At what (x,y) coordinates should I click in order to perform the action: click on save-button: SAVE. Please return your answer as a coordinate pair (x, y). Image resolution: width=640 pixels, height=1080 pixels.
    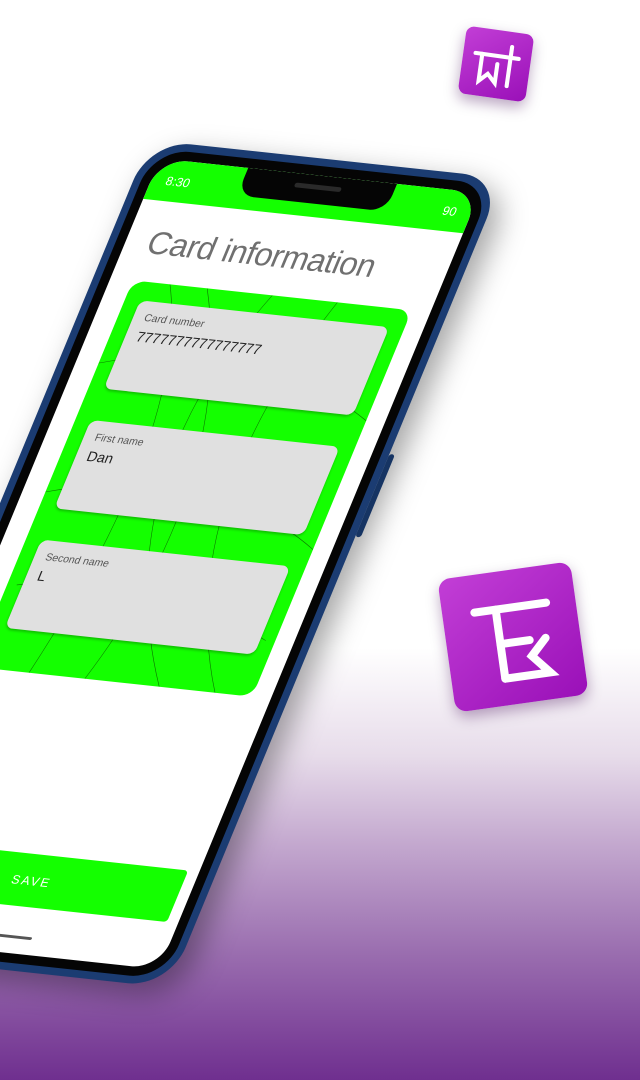
    Looking at the image, I should click on (94, 881).